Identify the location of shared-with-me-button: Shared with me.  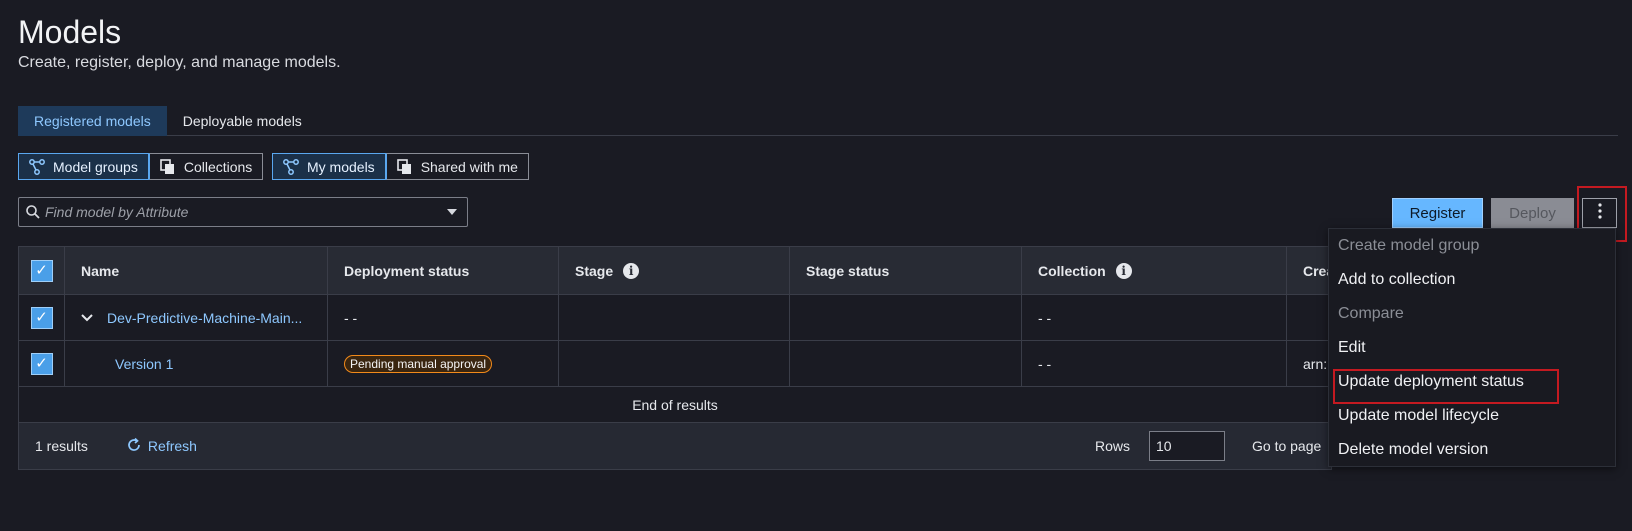
(457, 166).